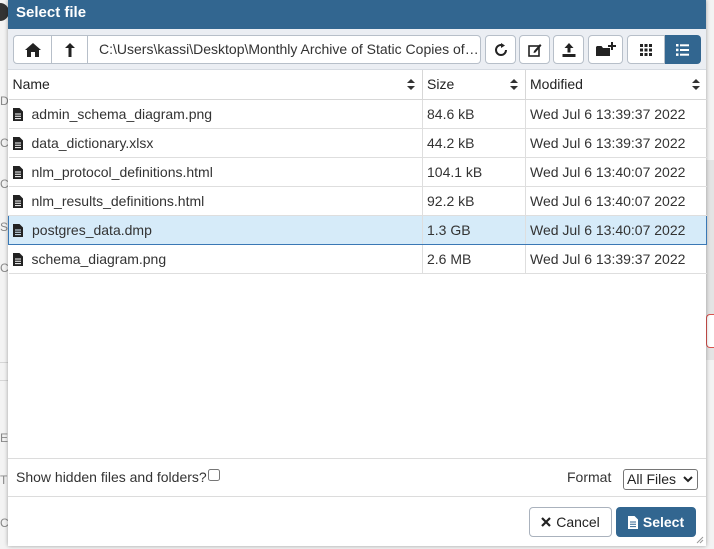 The image size is (714, 549). I want to click on file-name: schema_diagram.png, so click(99, 258).